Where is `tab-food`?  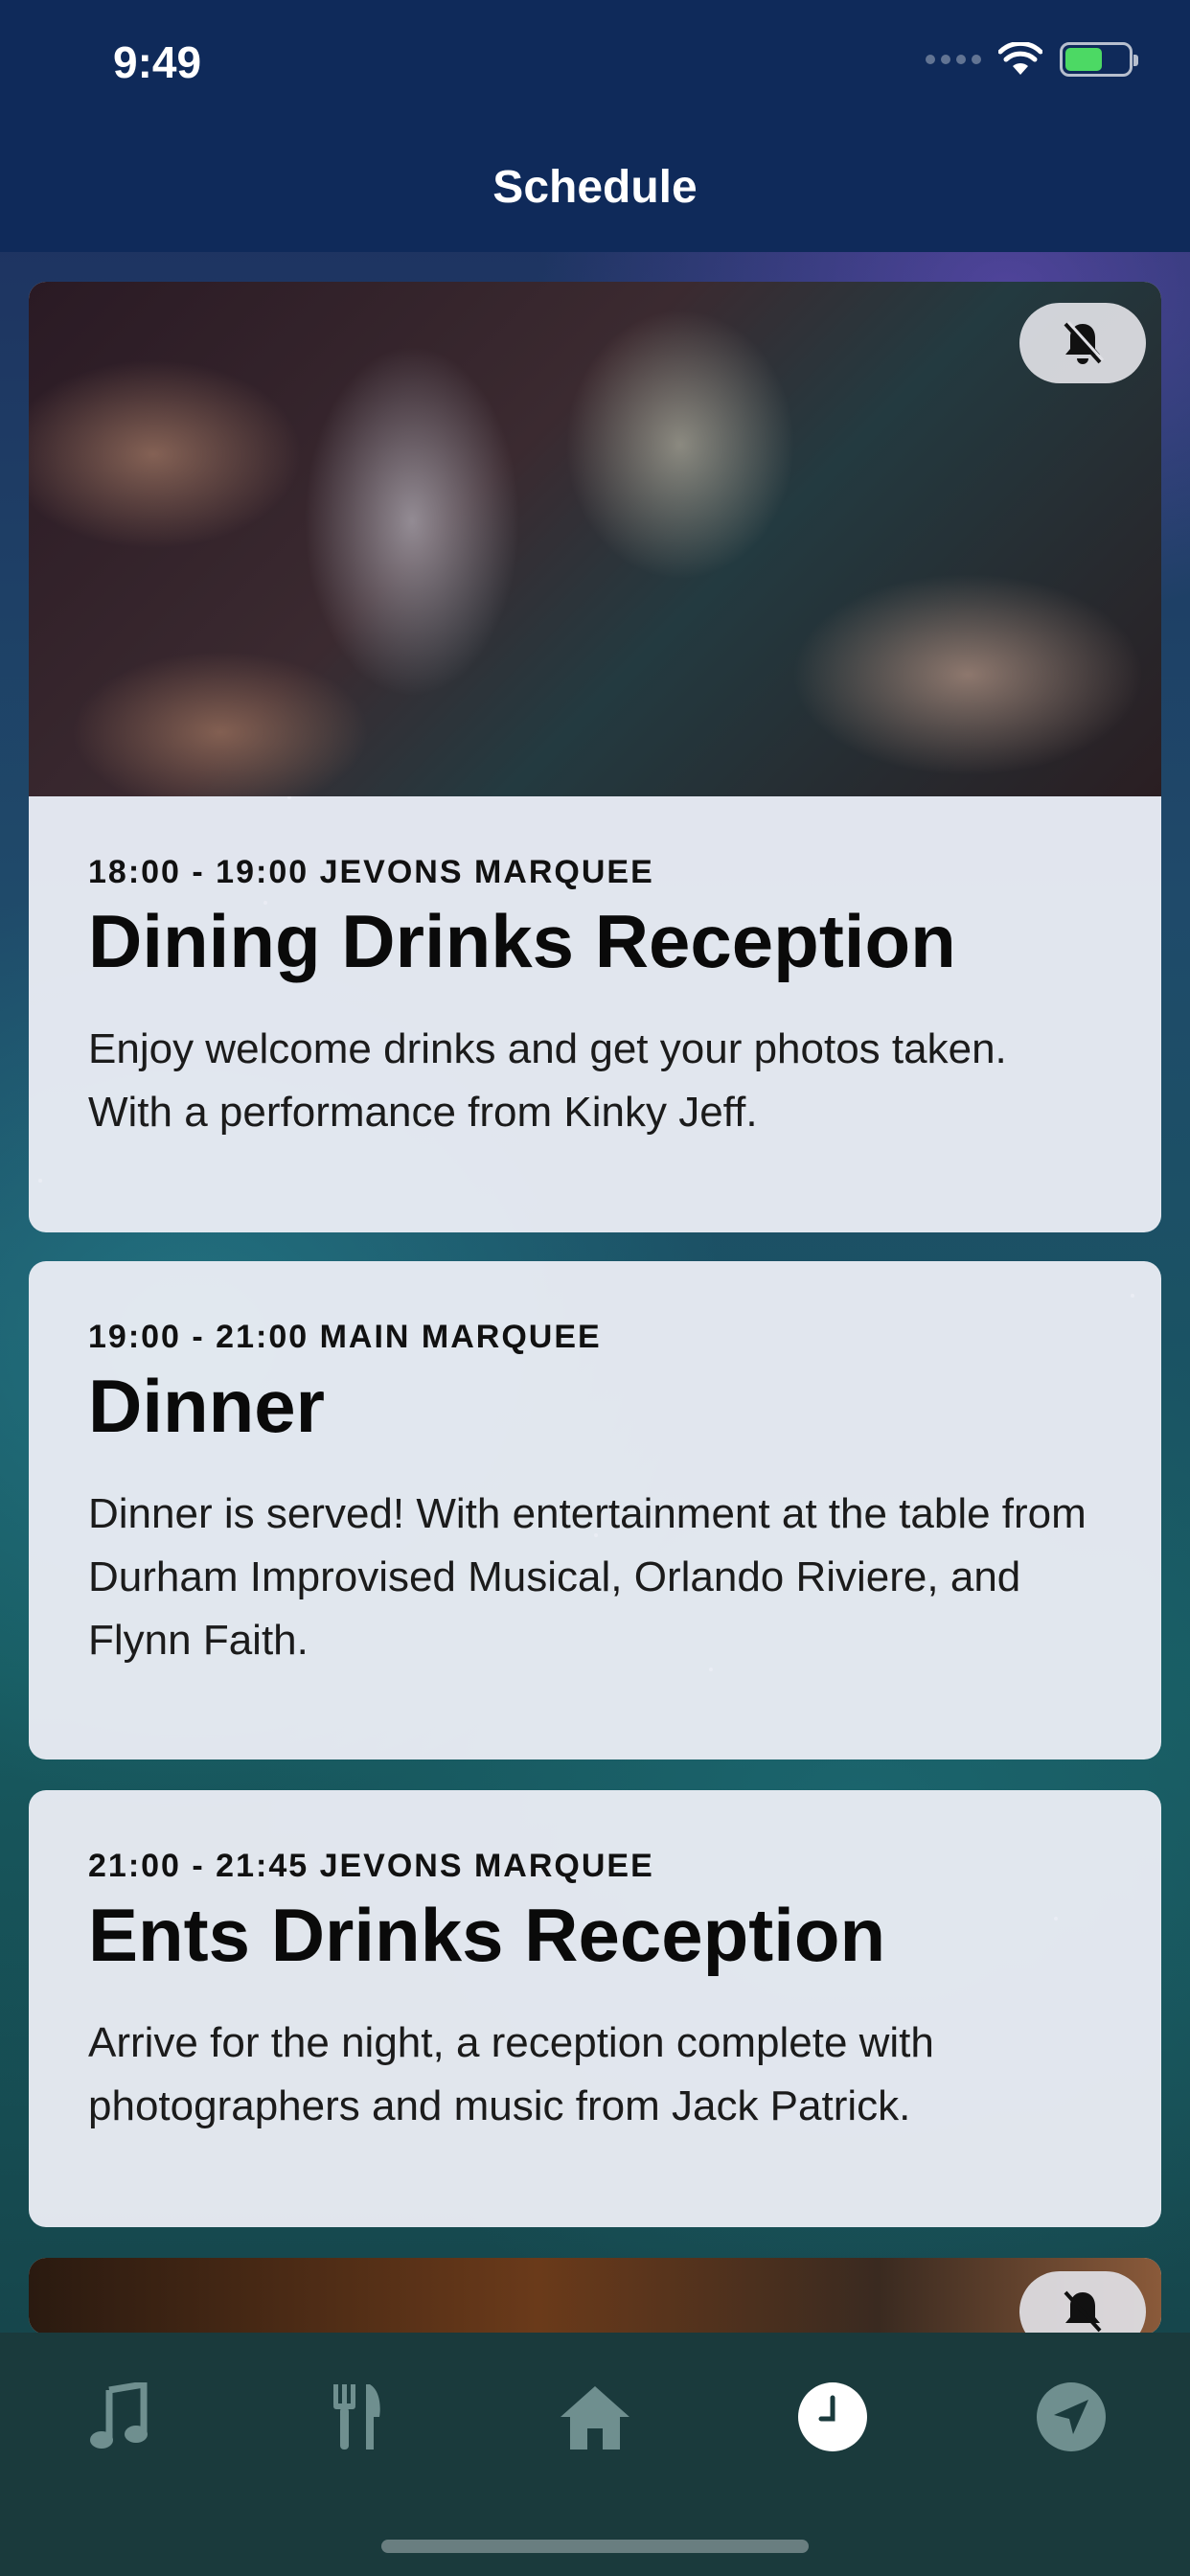 tab-food is located at coordinates (357, 2417).